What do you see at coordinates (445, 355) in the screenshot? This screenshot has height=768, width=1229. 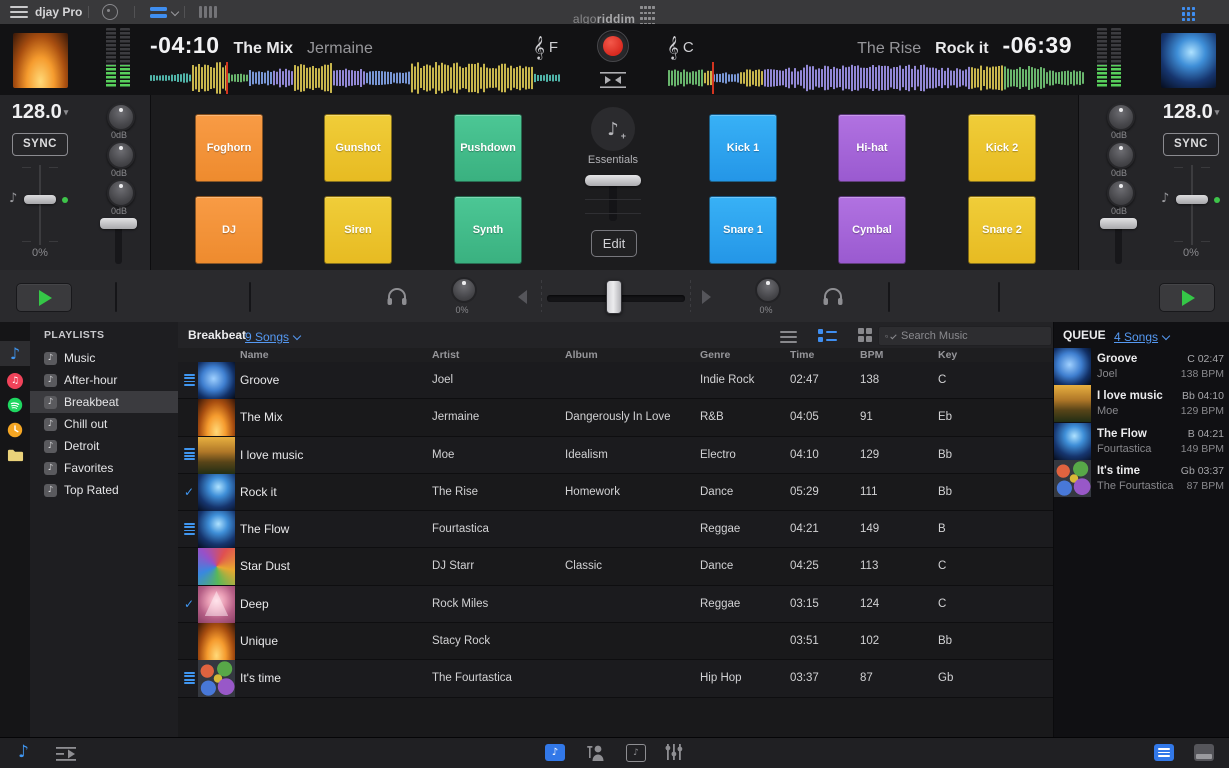 I see `column-header-artist: Artist` at bounding box center [445, 355].